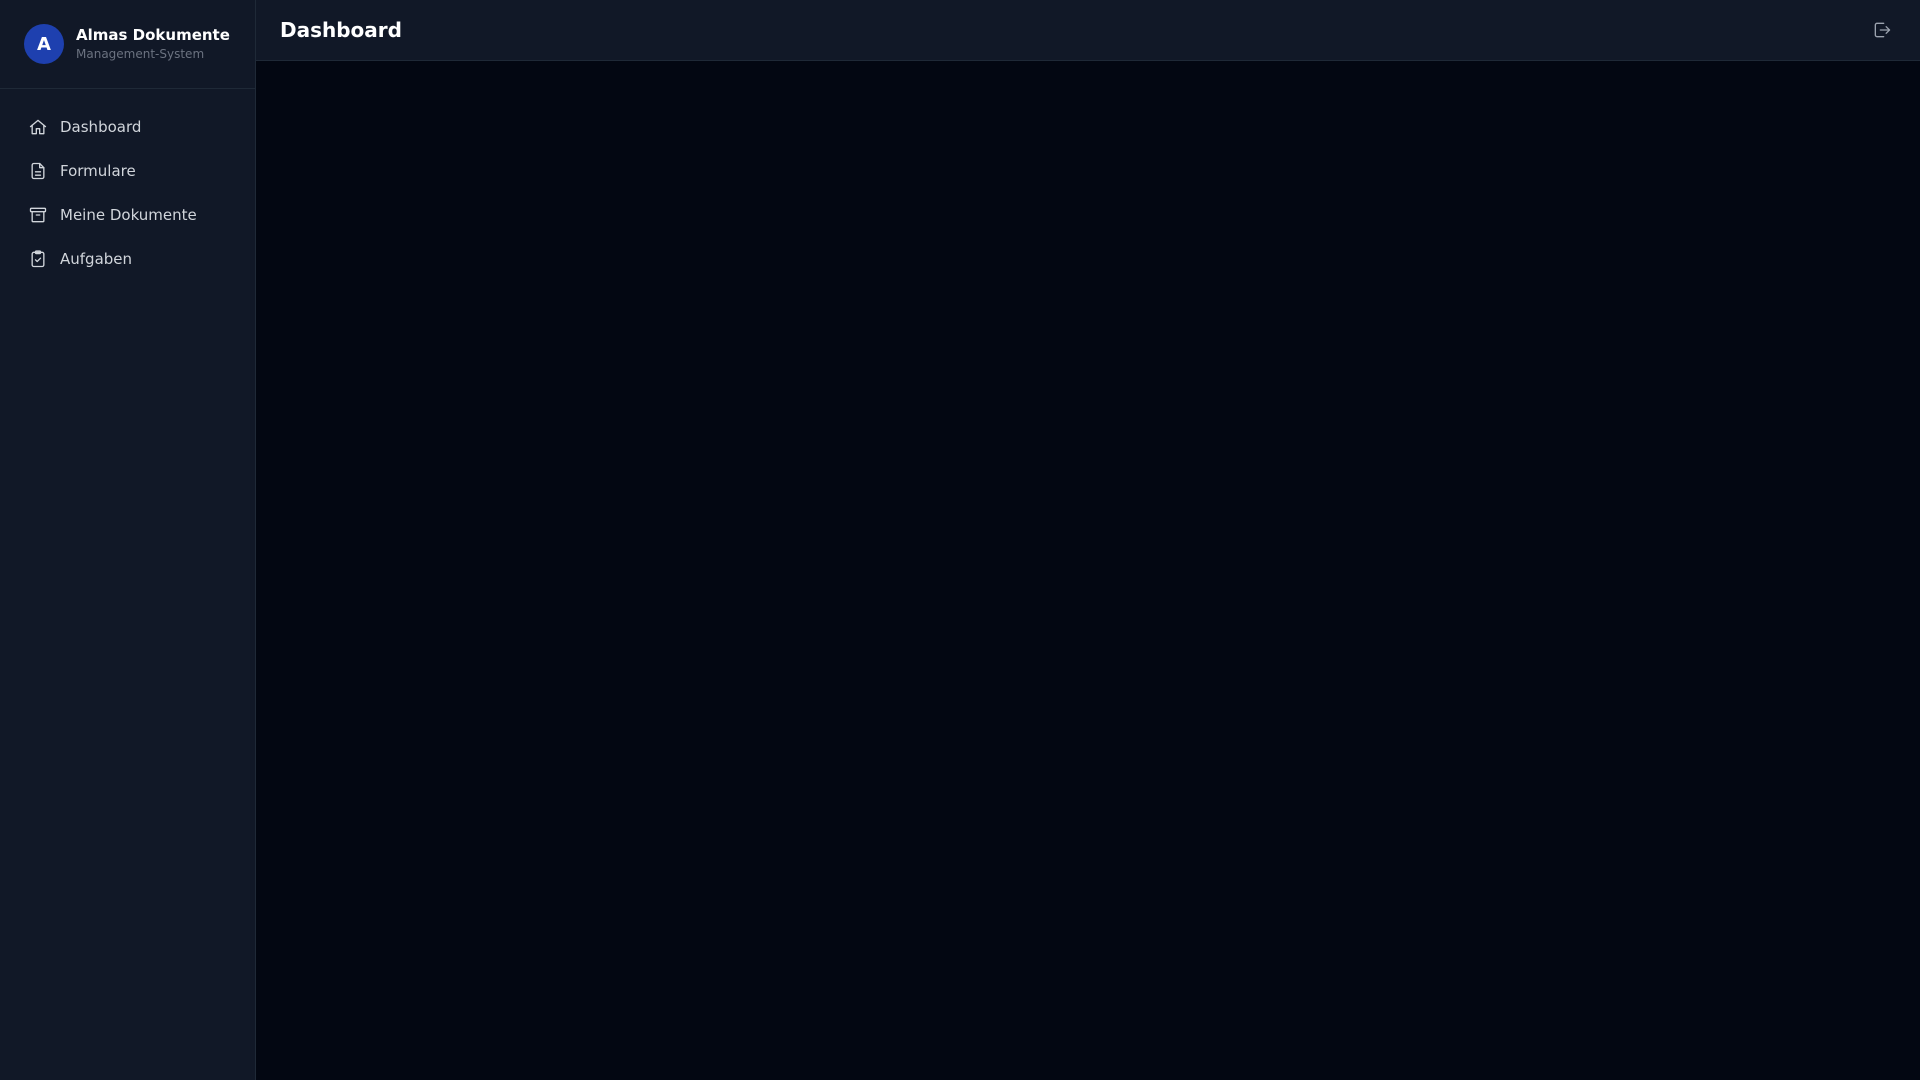 The height and width of the screenshot is (1080, 1920). I want to click on document-text-icon, so click(38, 171).